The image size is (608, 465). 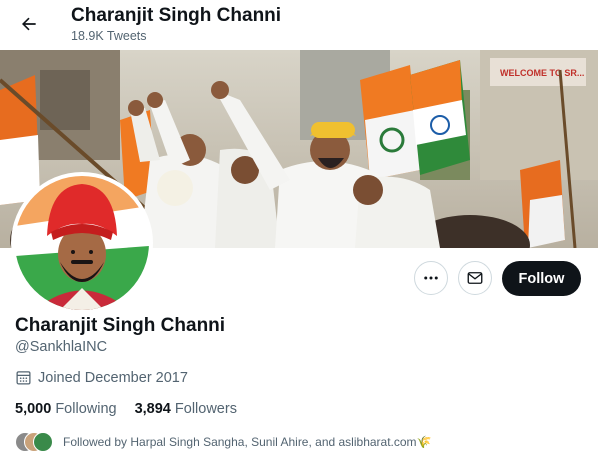 I want to click on arrow-left-icon, so click(x=29, y=24).